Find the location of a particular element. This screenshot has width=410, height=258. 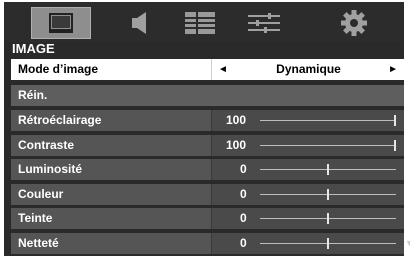

color-slider-thumb is located at coordinates (328, 194).